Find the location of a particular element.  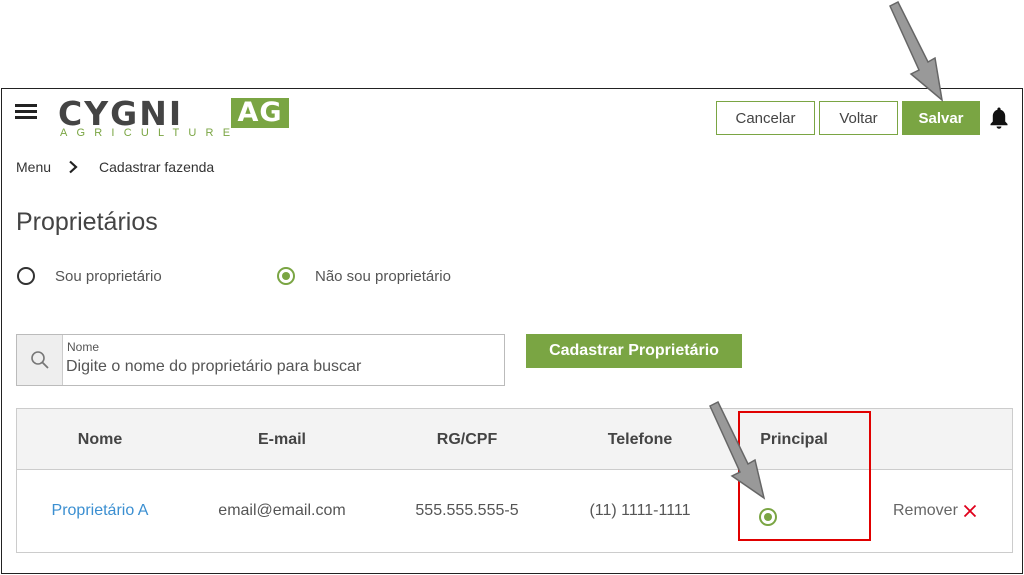

radio-owner-no-label: Não sou proprietário is located at coordinates (383, 276).